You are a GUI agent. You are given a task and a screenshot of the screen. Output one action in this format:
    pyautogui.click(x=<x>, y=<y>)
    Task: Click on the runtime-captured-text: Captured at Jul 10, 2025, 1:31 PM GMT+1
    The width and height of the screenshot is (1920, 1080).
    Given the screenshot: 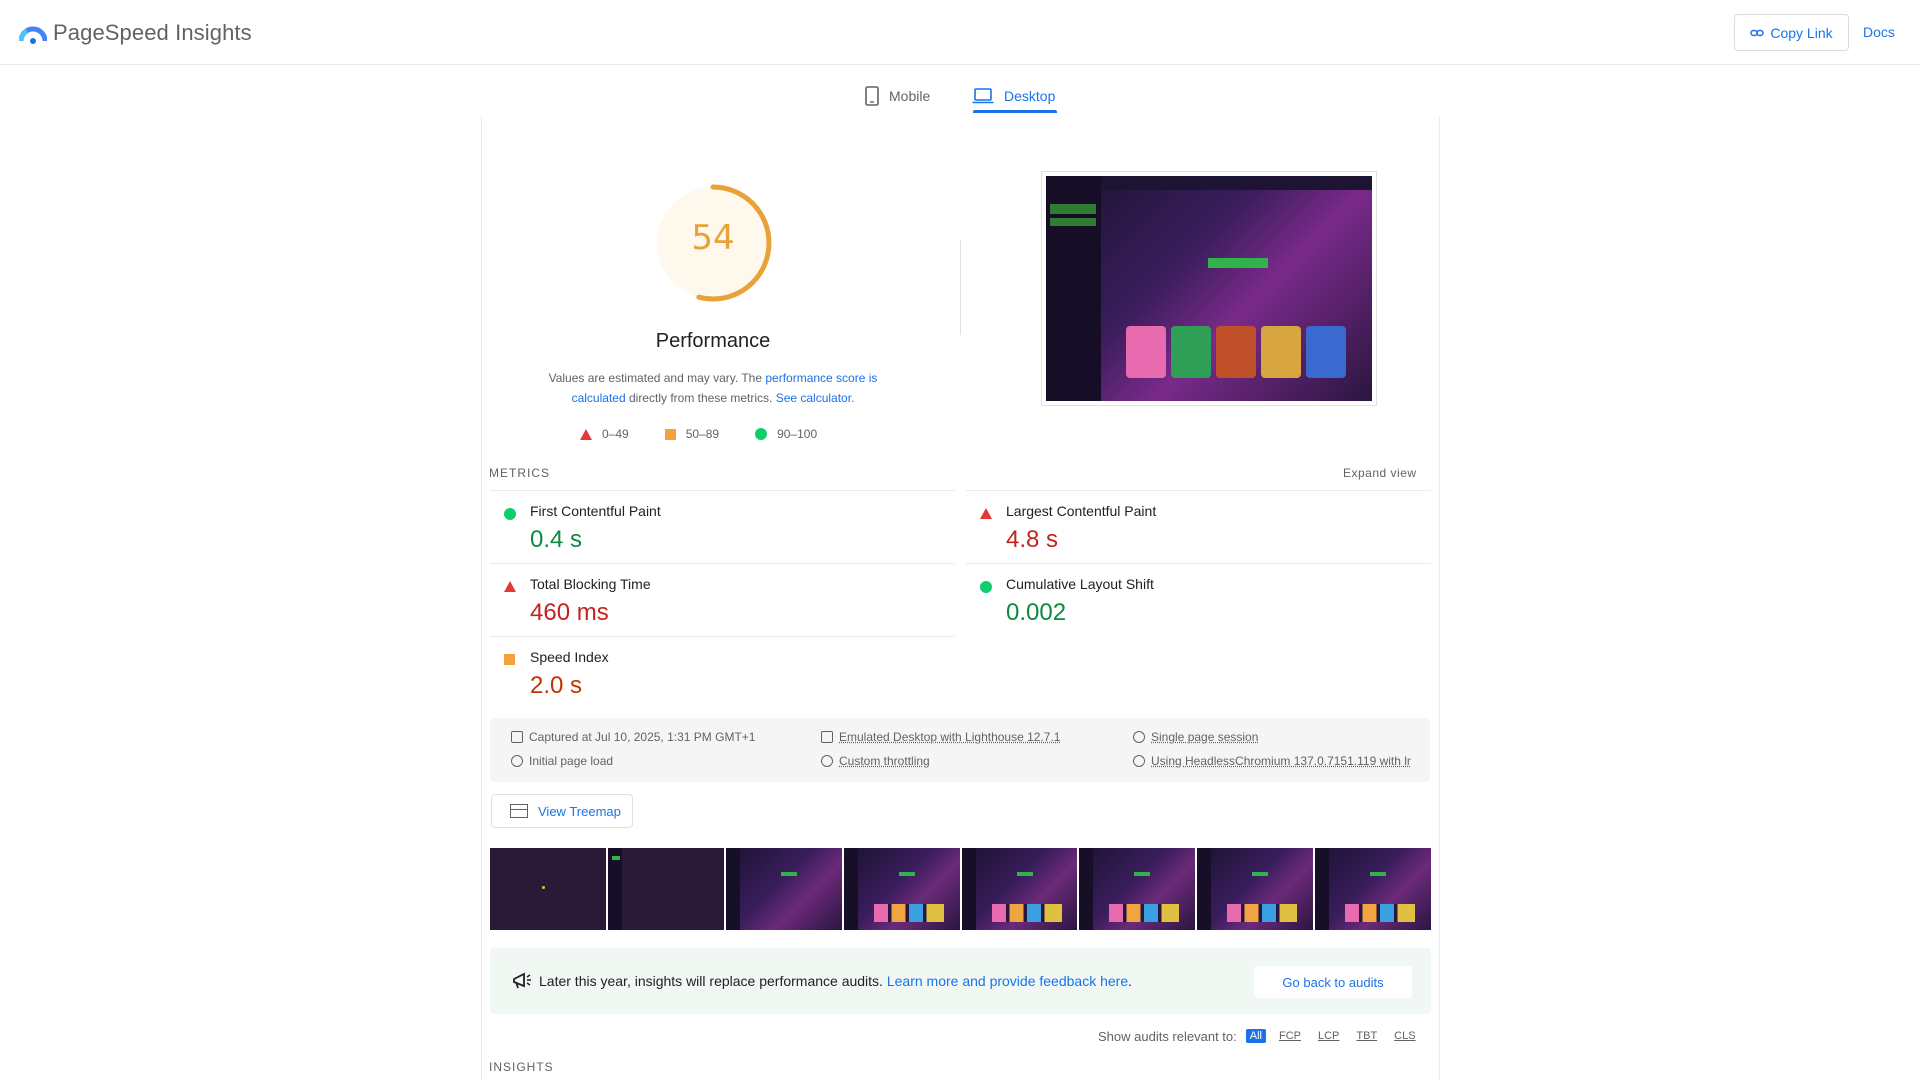 What is the action you would take?
    pyautogui.click(x=642, y=737)
    